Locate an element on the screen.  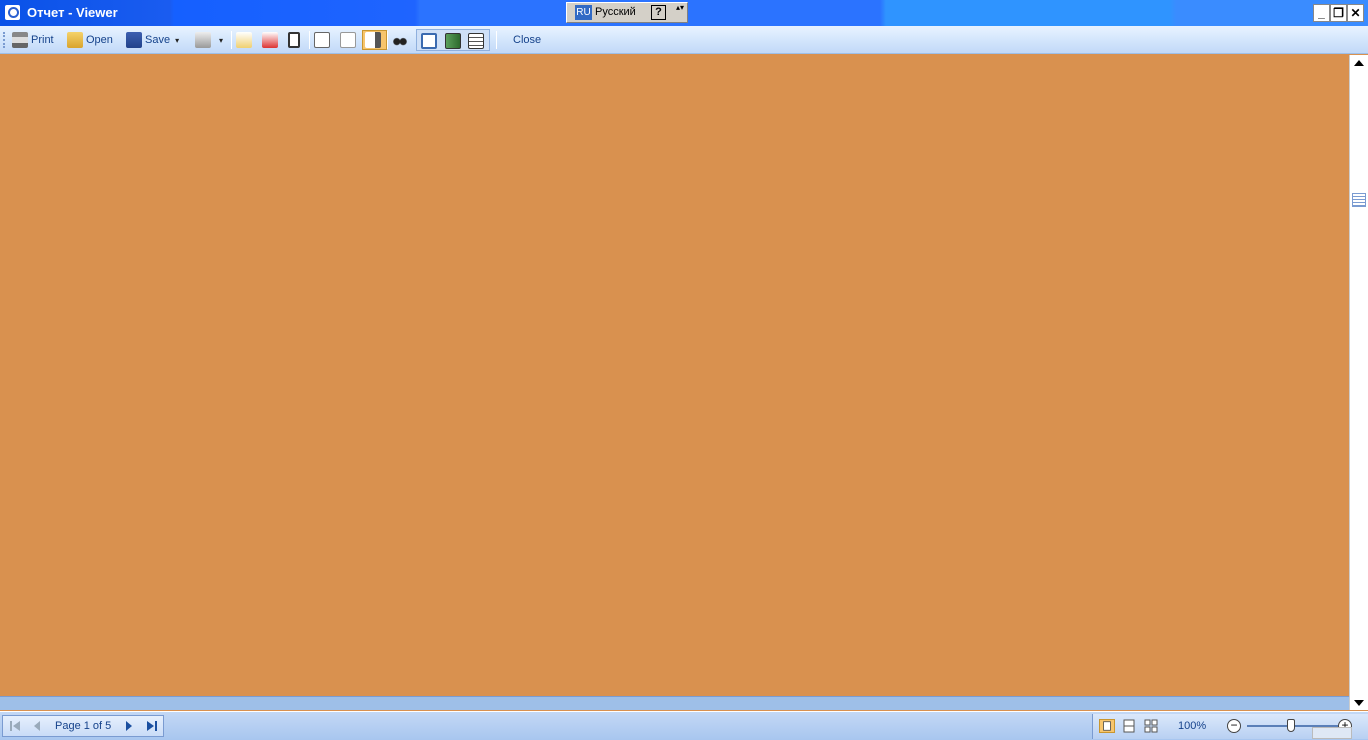
scroll-down-icon is located at coordinates (1359, 703).